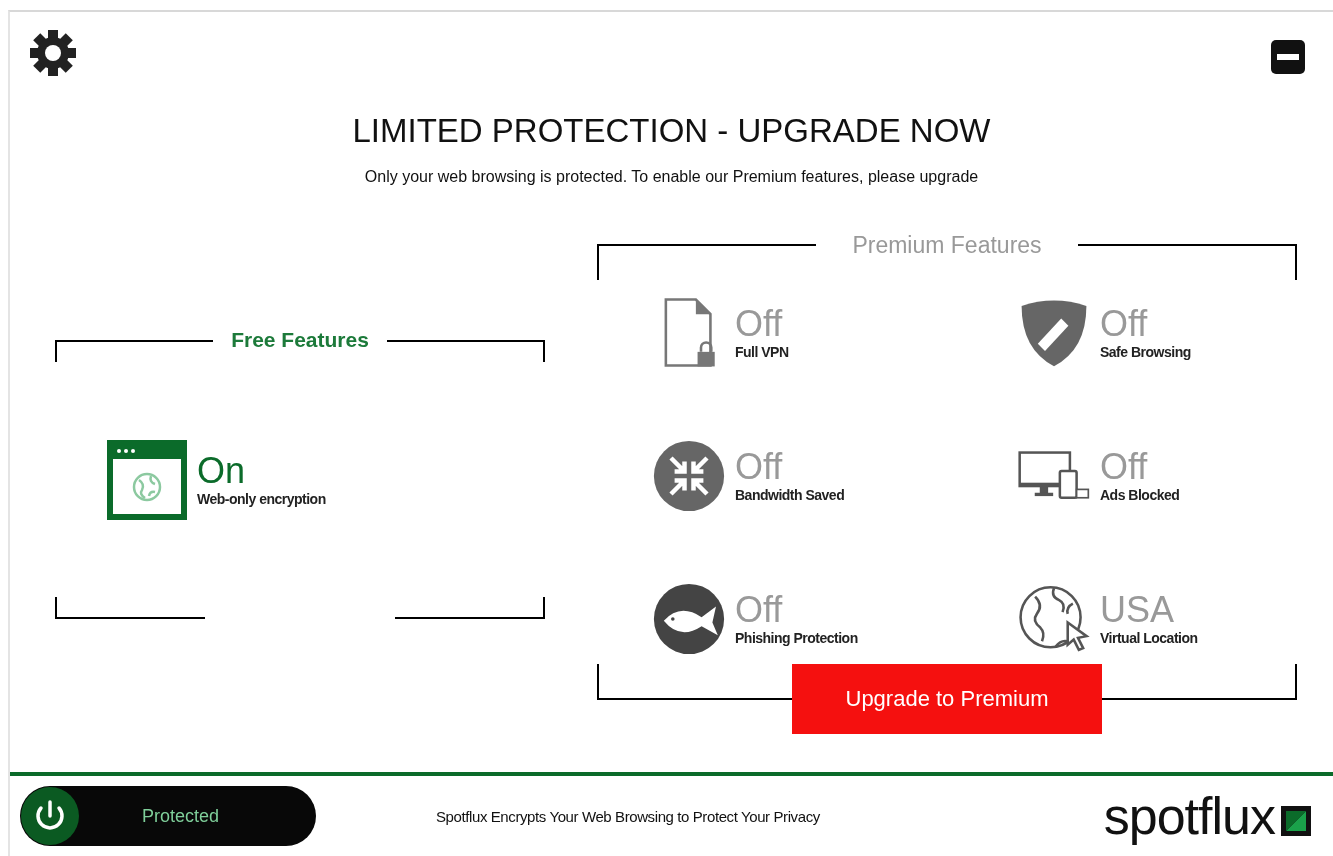 The width and height of the screenshot is (1333, 856). Describe the element at coordinates (168, 816) in the screenshot. I see `protection-toggle: Protected` at that location.